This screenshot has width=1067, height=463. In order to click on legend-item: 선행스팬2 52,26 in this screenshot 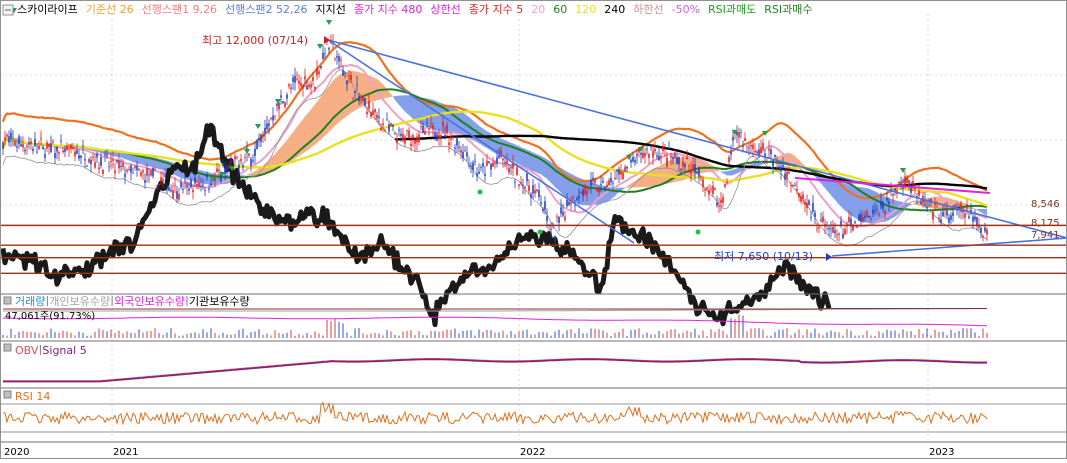, I will do `click(266, 9)`.